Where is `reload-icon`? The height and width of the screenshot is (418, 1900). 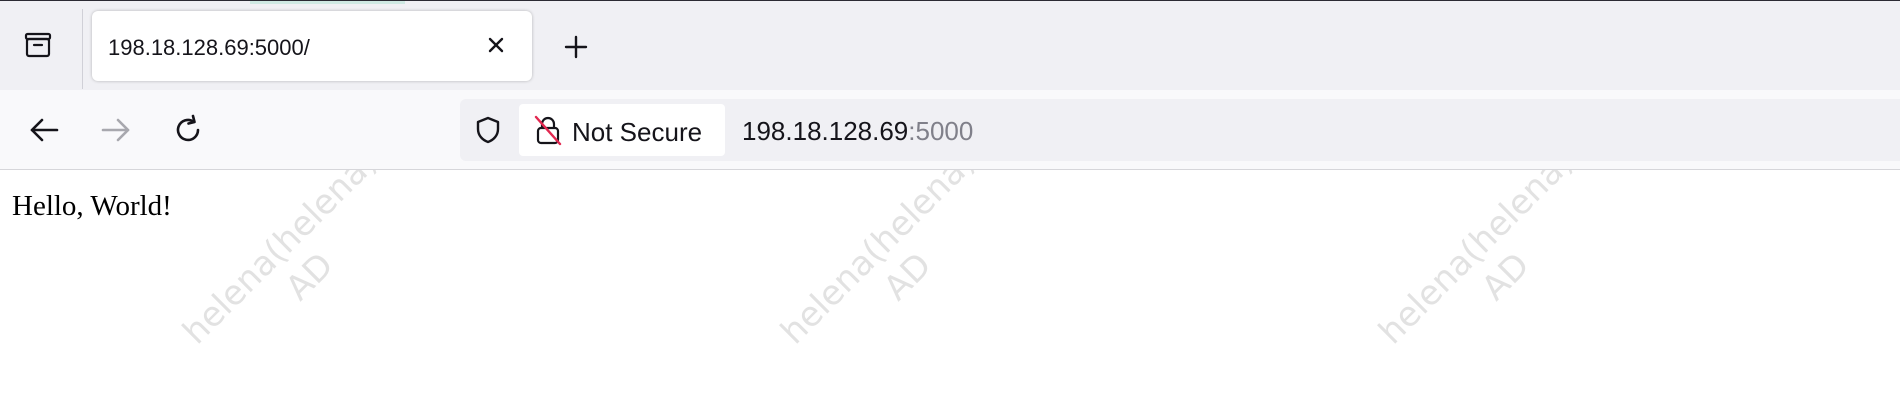 reload-icon is located at coordinates (188, 128).